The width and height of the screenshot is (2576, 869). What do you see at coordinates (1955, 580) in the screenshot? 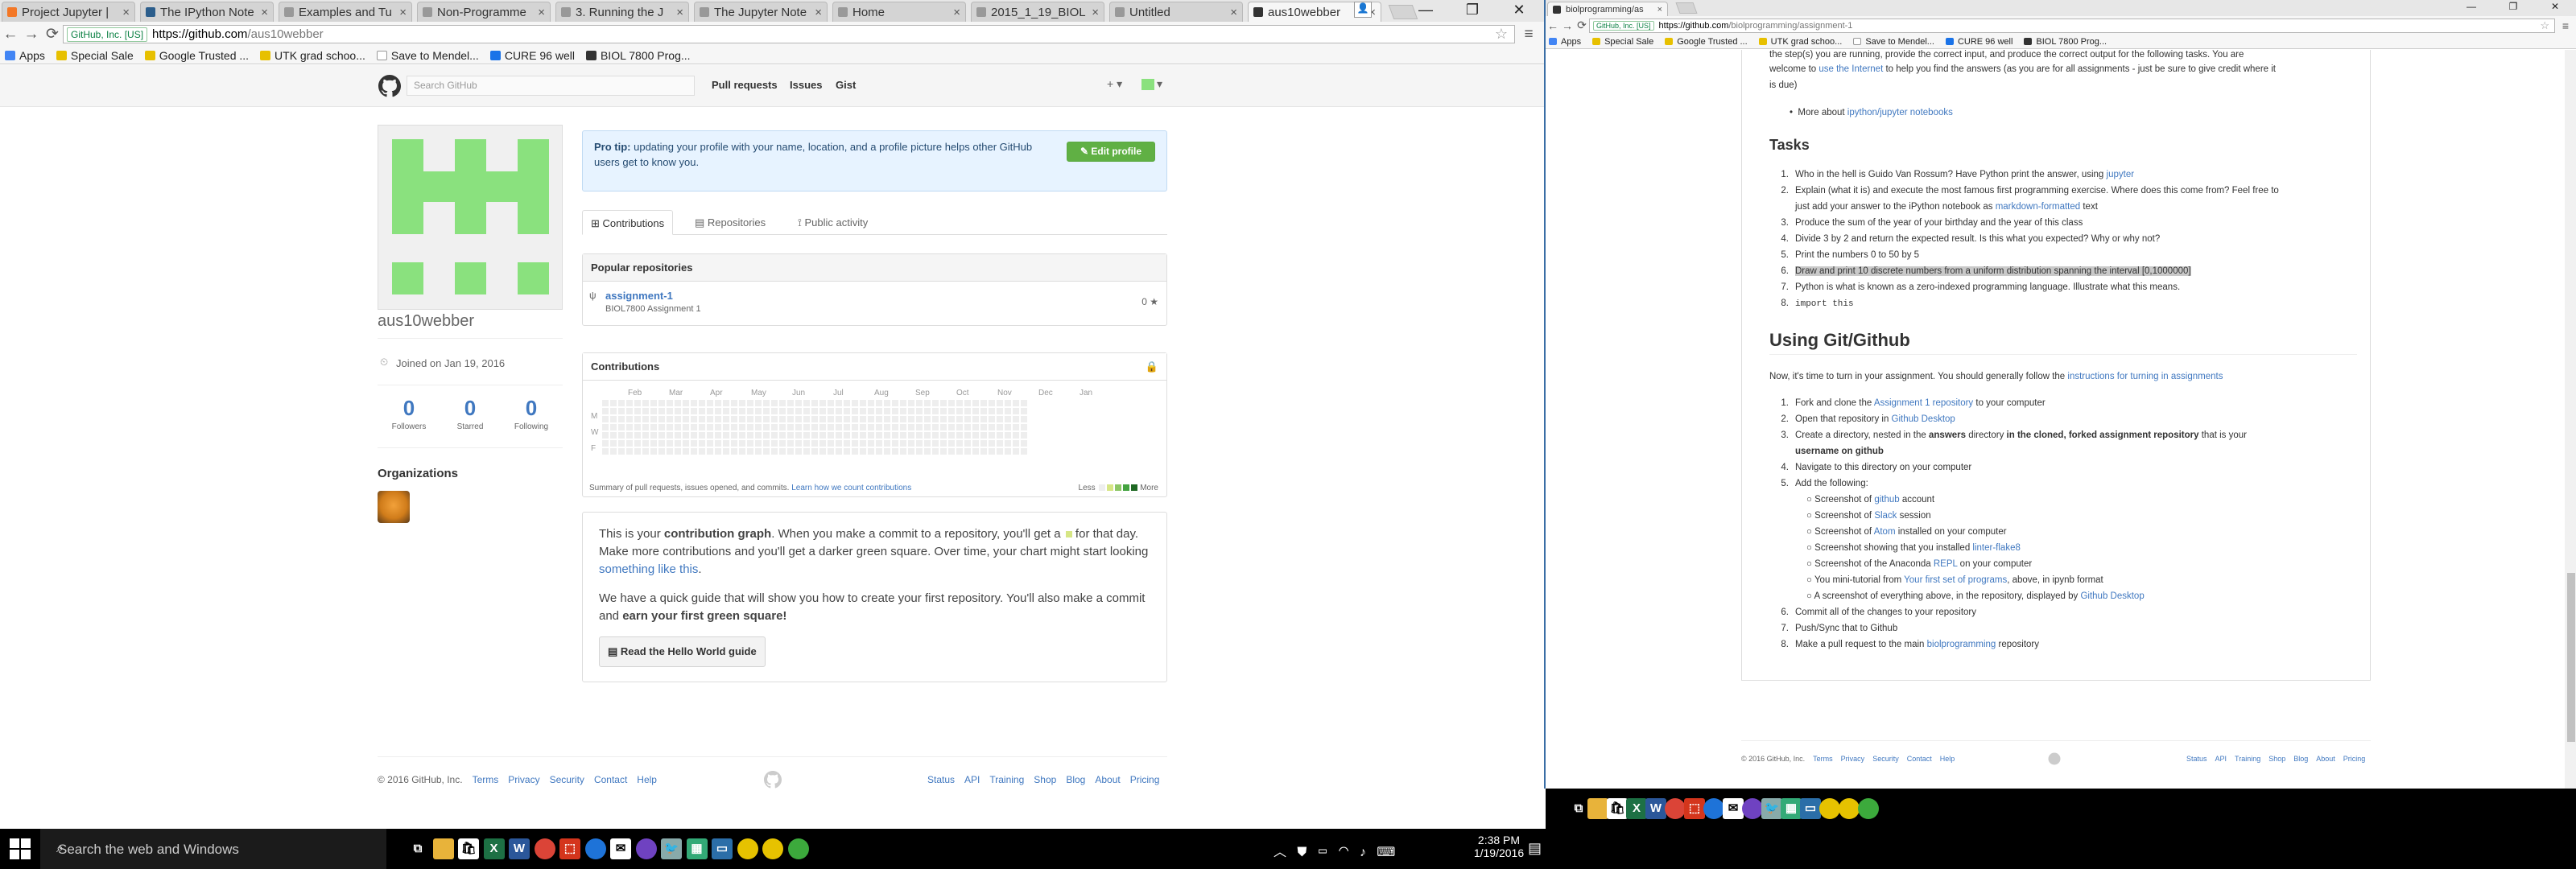
I see `sub-link: Your first set of programs` at bounding box center [1955, 580].